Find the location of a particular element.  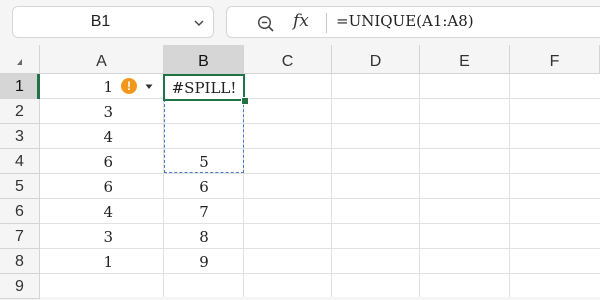

active-cell-b1: #SPILL! is located at coordinates (204, 87).